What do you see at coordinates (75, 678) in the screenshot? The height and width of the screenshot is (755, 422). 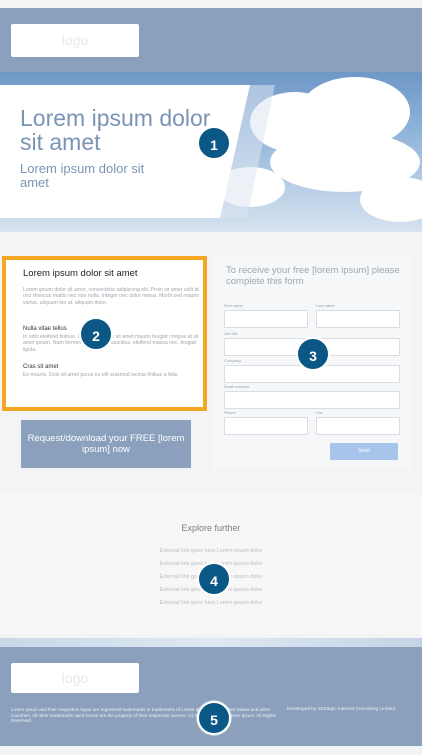 I see `footer-logo: logo` at bounding box center [75, 678].